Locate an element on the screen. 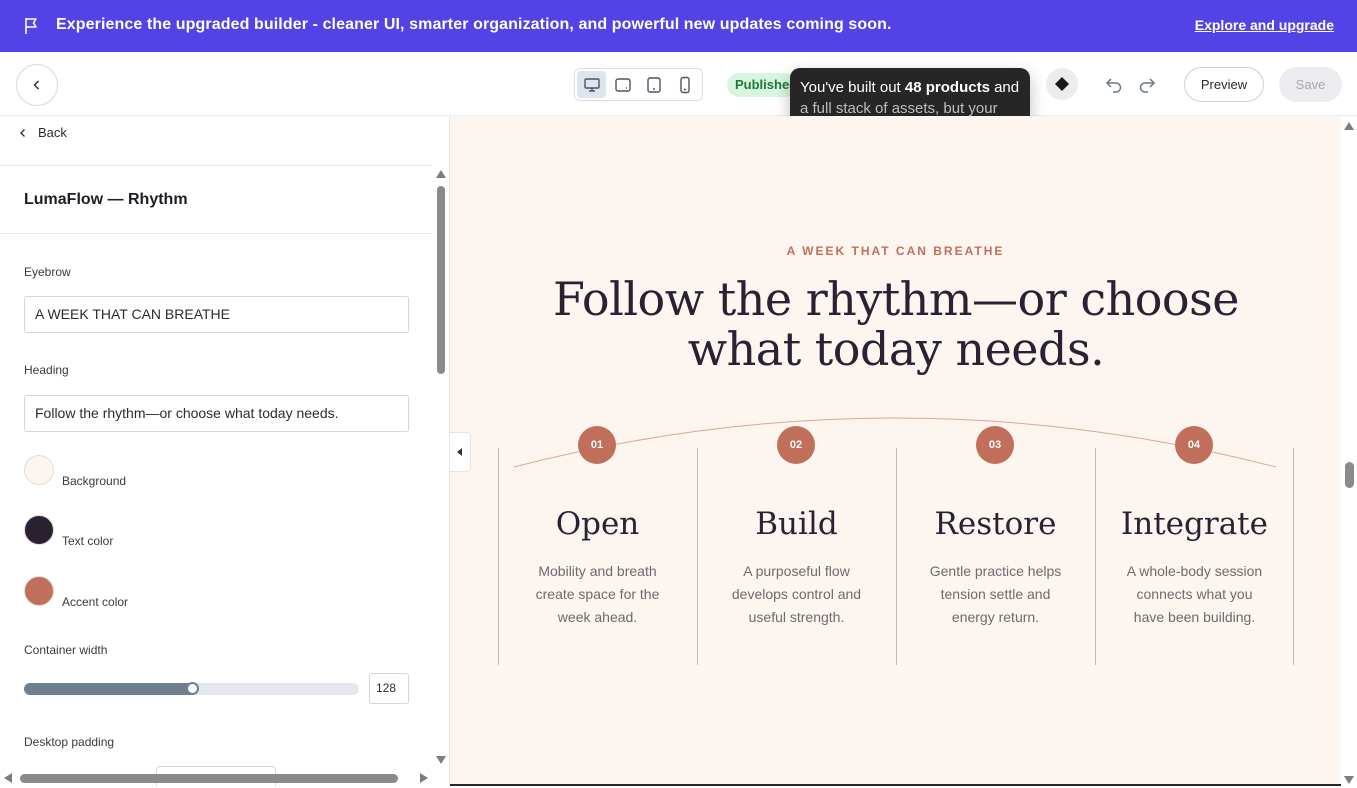  ai-assistant-button is located at coordinates (1062, 84).